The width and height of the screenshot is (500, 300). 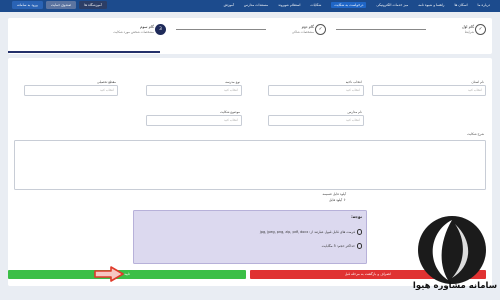 I want to click on field-label: نام مدارس, so click(x=354, y=112).